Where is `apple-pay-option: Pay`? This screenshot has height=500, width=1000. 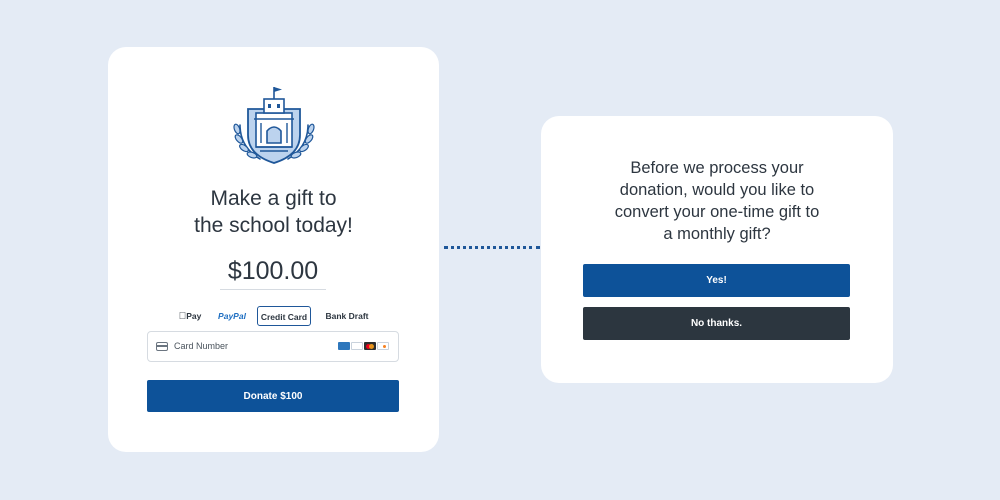
apple-pay-option: Pay is located at coordinates (190, 316).